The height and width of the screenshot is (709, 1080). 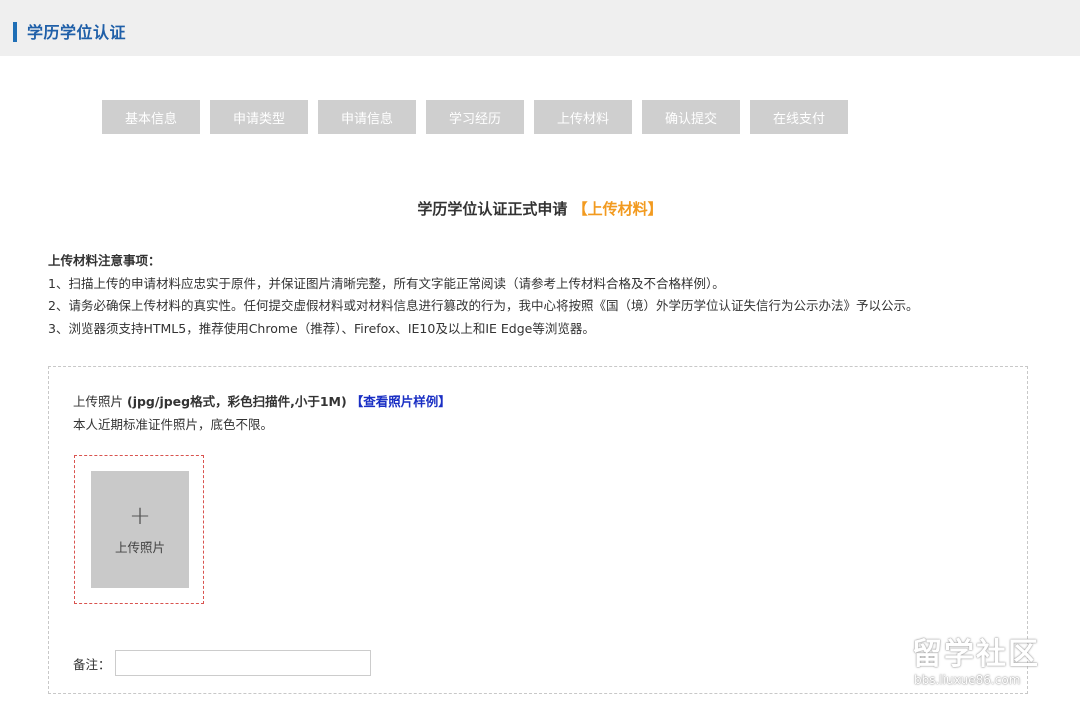 I want to click on step-confirm-submit: 确认提交, so click(x=691, y=117).